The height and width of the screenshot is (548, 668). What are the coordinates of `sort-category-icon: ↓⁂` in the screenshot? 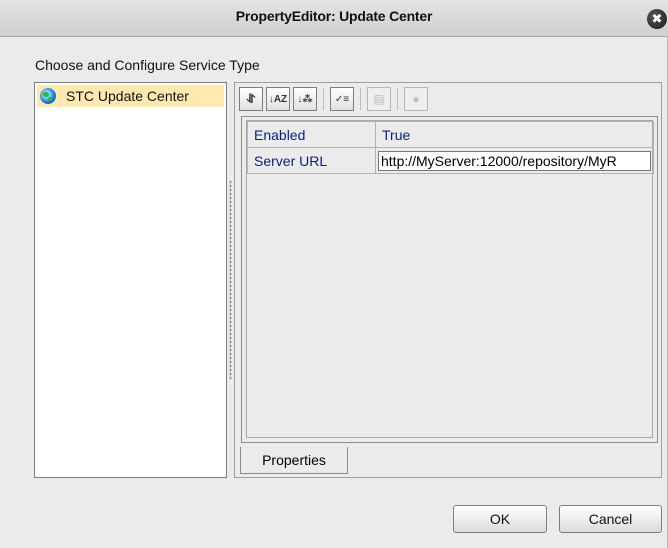 It's located at (305, 99).